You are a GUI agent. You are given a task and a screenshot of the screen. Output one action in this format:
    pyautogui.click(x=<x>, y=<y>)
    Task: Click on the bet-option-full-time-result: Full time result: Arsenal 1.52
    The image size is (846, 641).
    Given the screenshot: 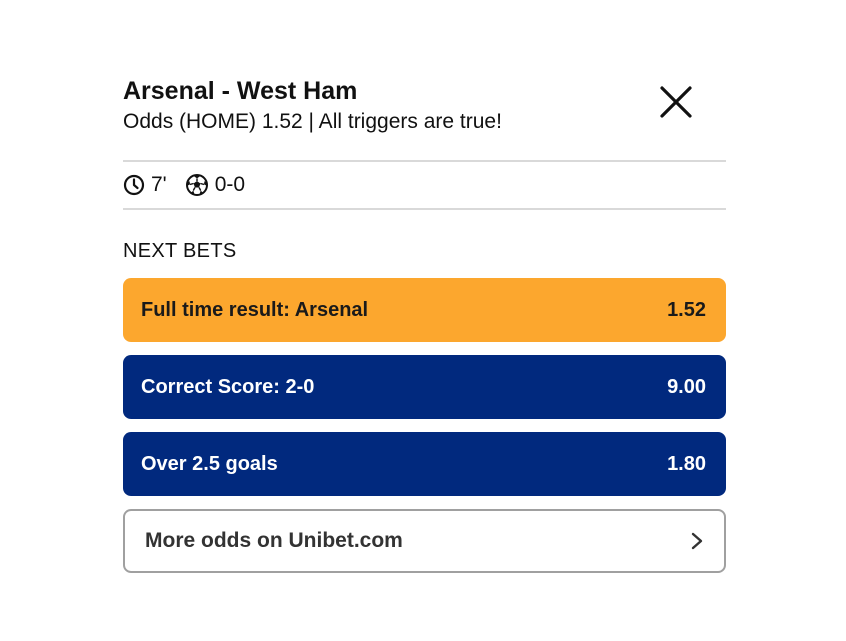 What is the action you would take?
    pyautogui.click(x=424, y=310)
    